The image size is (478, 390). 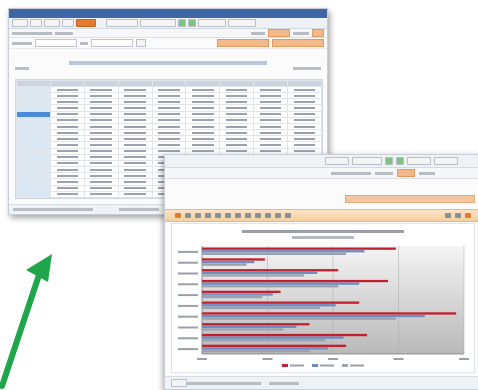 I want to click on close-chart-icon, so click(x=468, y=215).